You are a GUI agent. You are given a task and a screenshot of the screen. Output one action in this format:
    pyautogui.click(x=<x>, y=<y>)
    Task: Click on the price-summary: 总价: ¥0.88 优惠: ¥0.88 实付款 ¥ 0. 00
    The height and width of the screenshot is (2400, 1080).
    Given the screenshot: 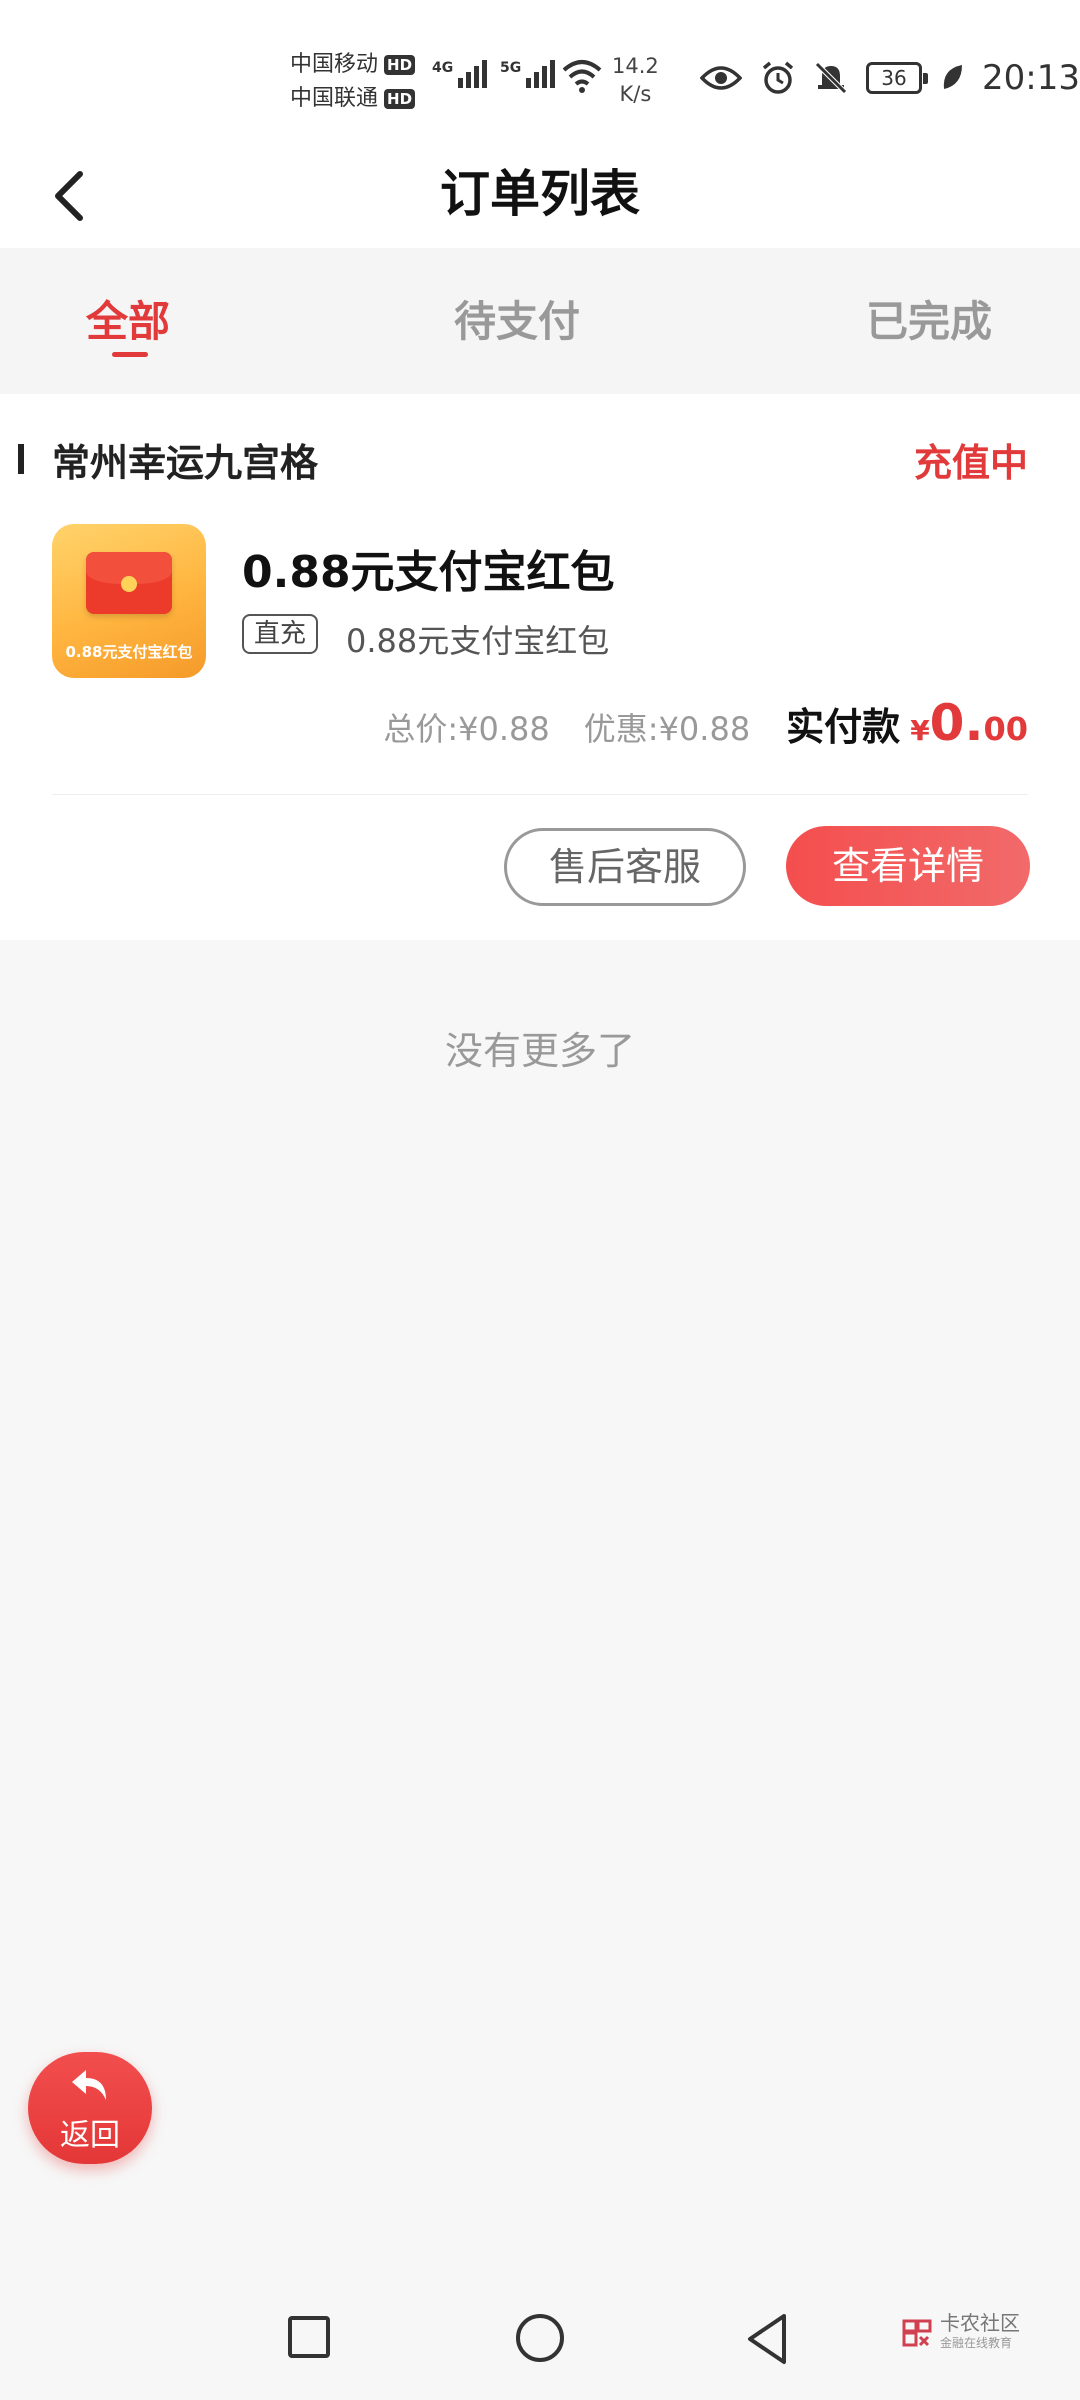 What is the action you would take?
    pyautogui.click(x=705, y=723)
    